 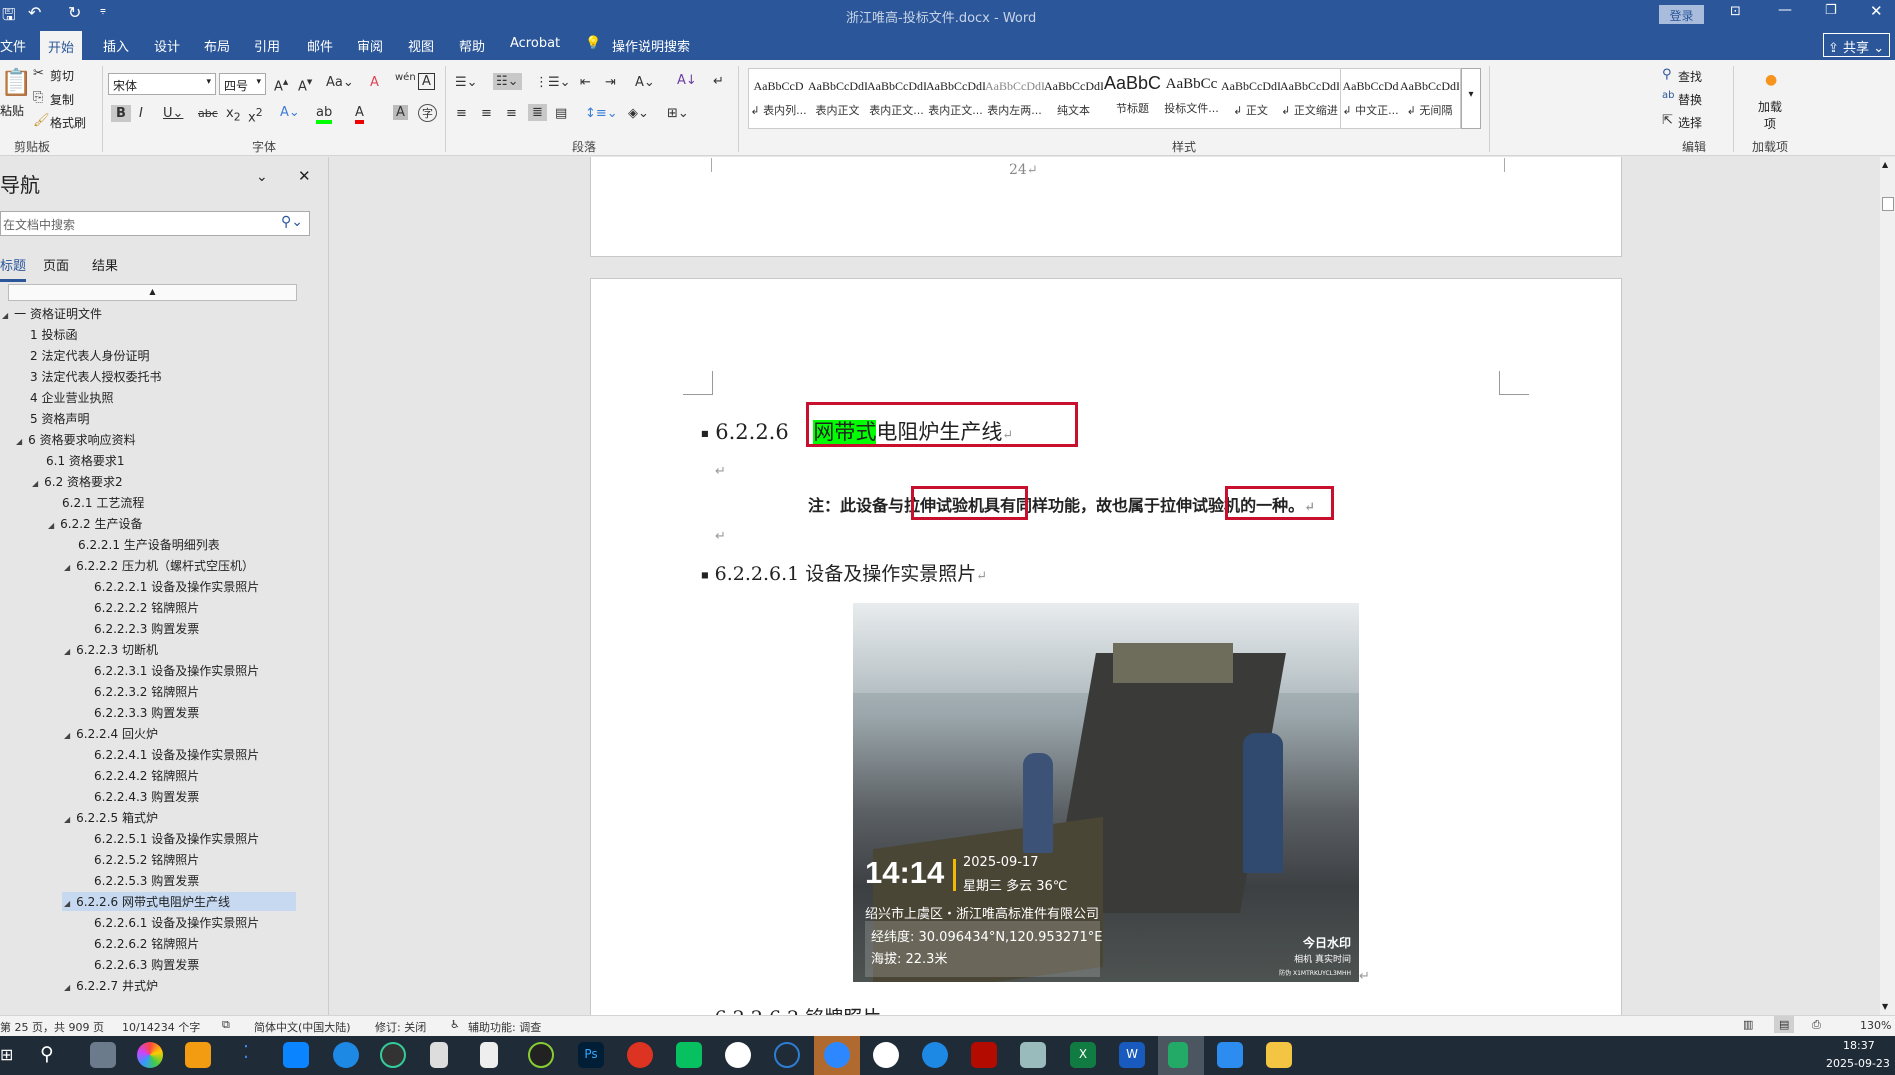 I want to click on nav-heading-item: 6.2.2.5.3 购置发票, so click(x=139, y=880).